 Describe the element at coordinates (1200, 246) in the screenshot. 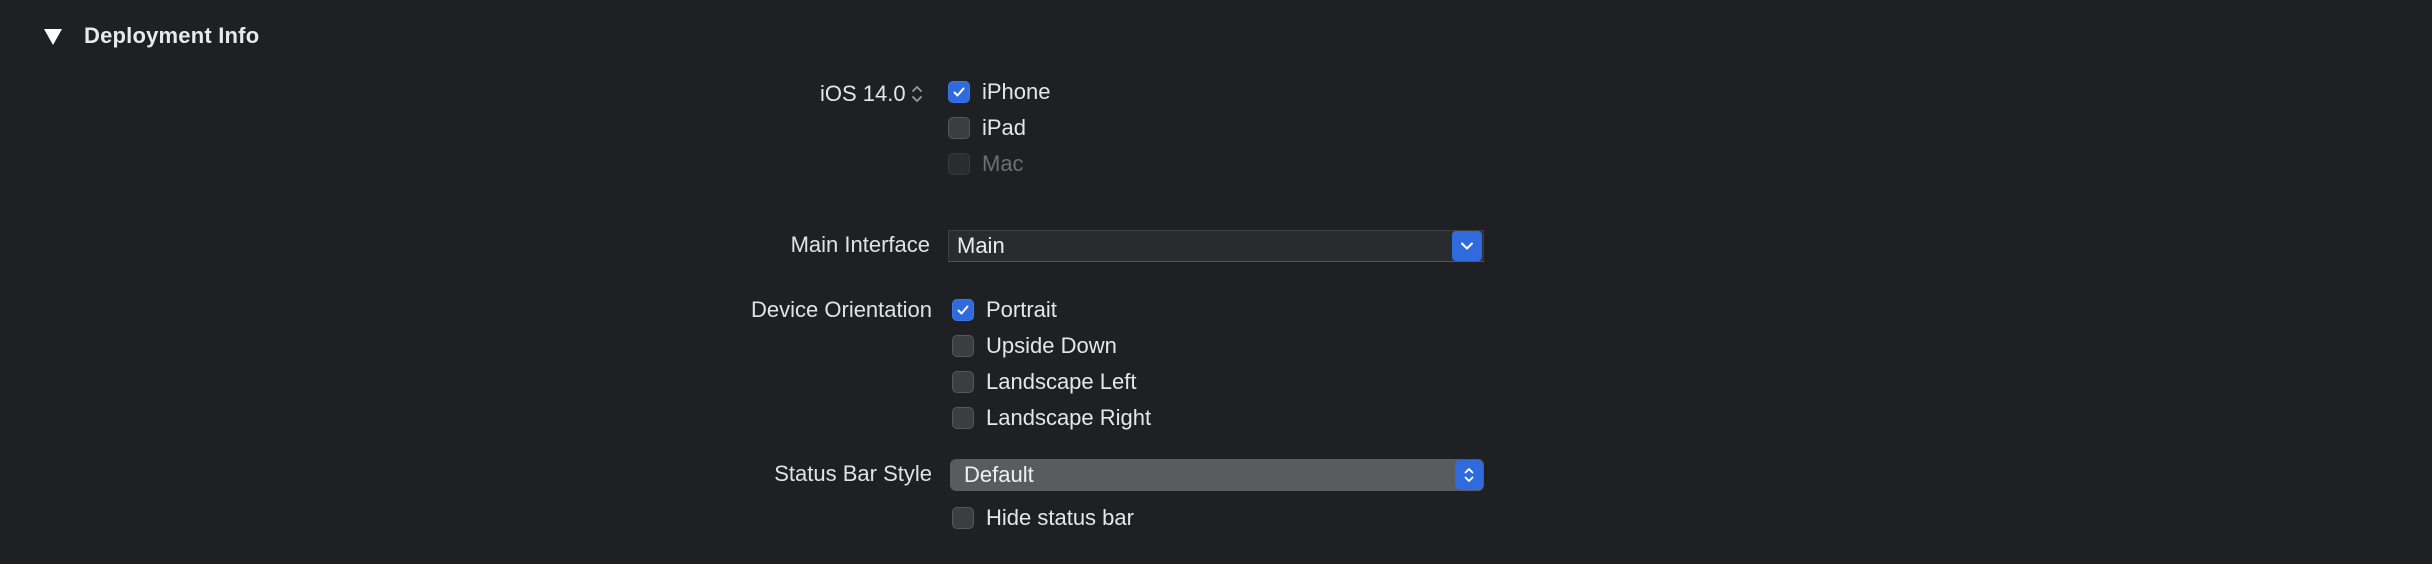

I see `main-interface-value: Main` at that location.